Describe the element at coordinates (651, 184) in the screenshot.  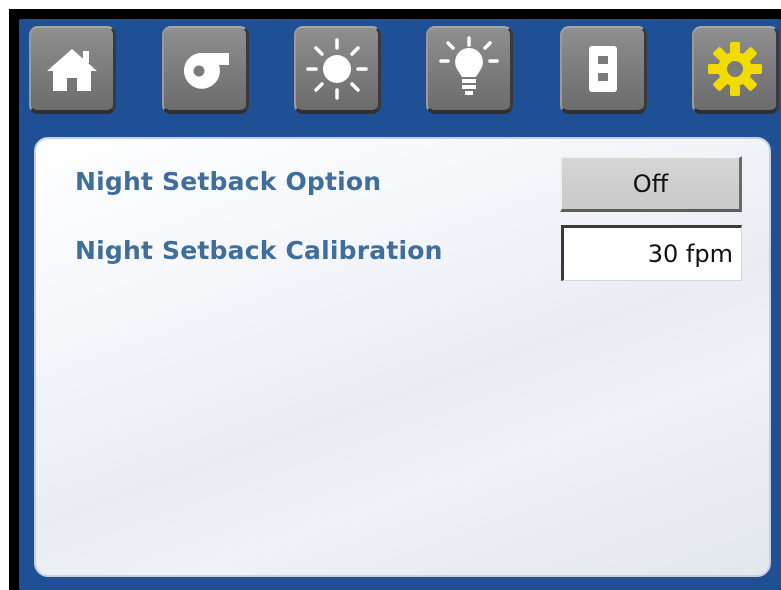
I see `night-setback-option-toggle: Off` at that location.